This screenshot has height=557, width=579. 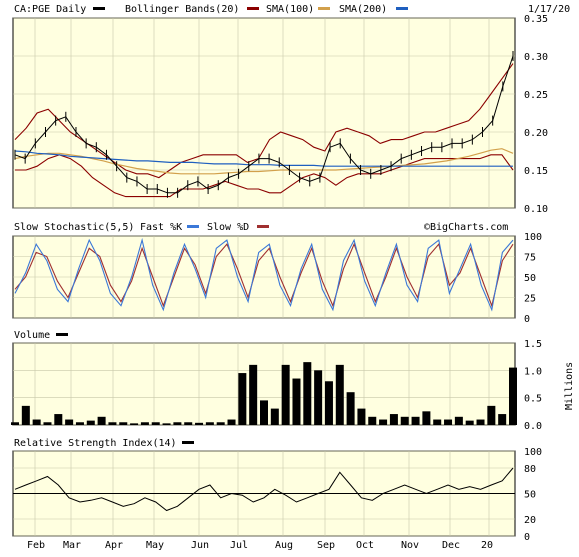 What do you see at coordinates (533, 371) in the screenshot?
I see `y-tick-label: 1.0` at bounding box center [533, 371].